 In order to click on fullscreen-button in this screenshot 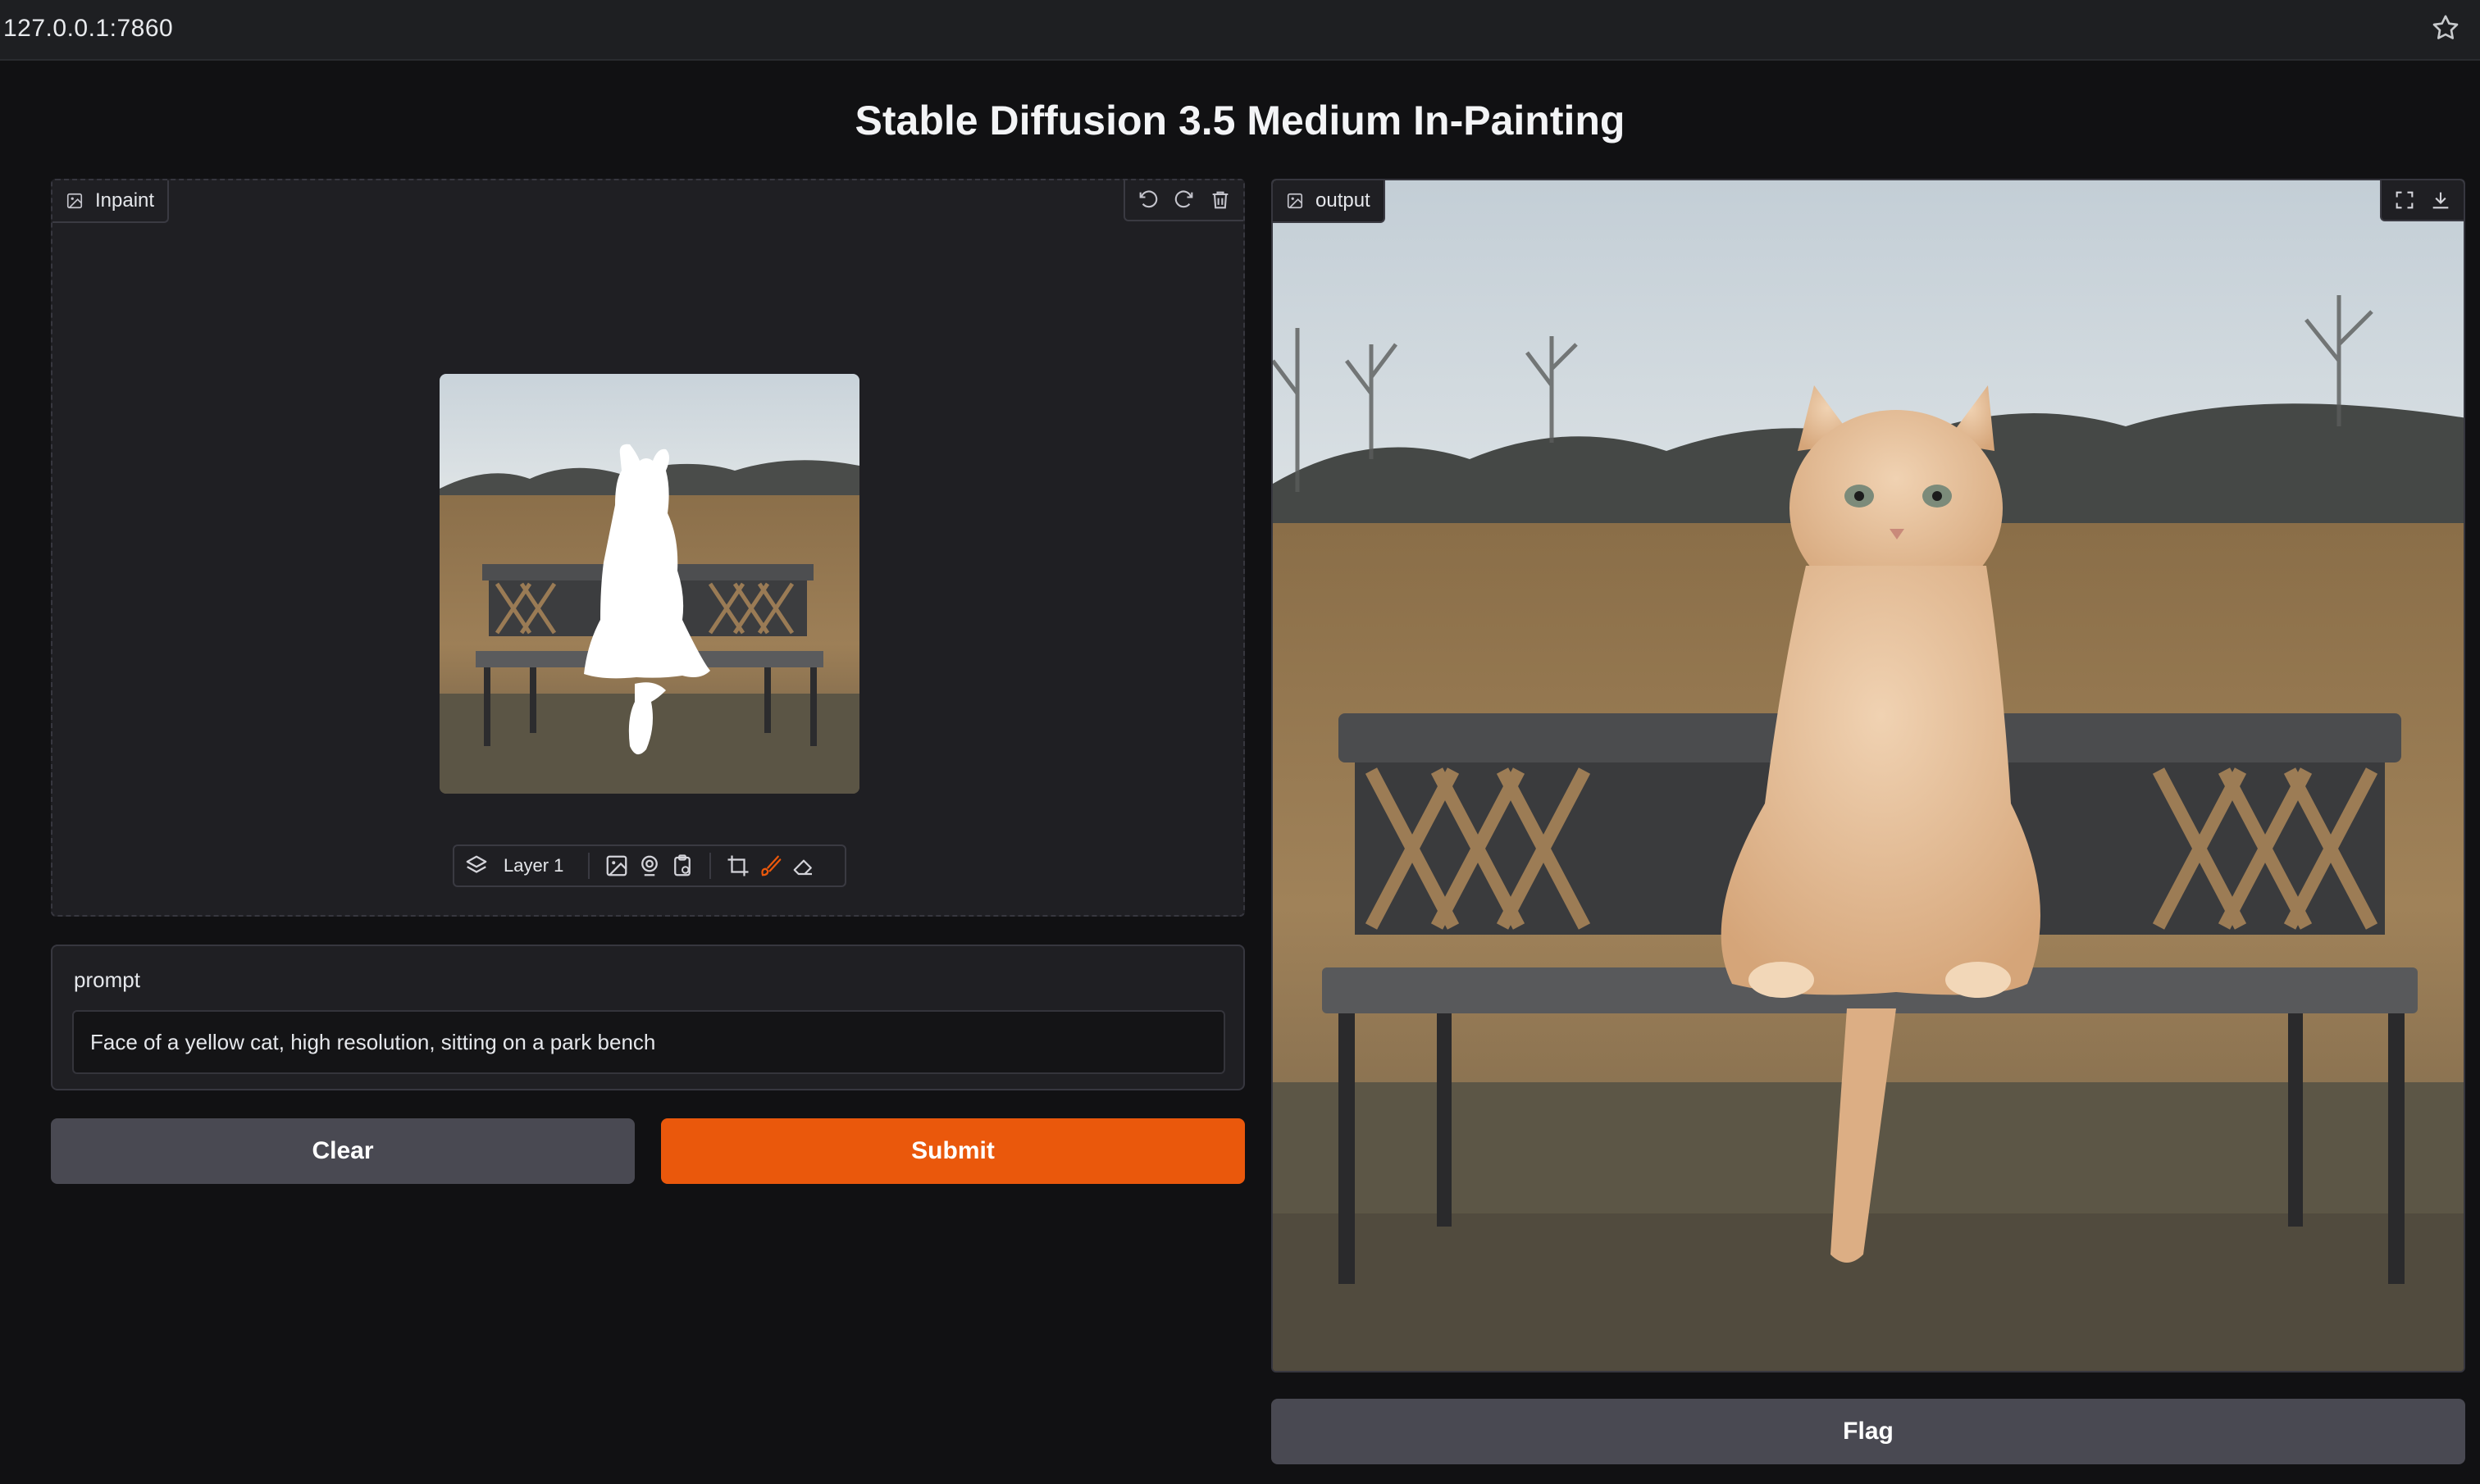, I will do `click(2404, 200)`.